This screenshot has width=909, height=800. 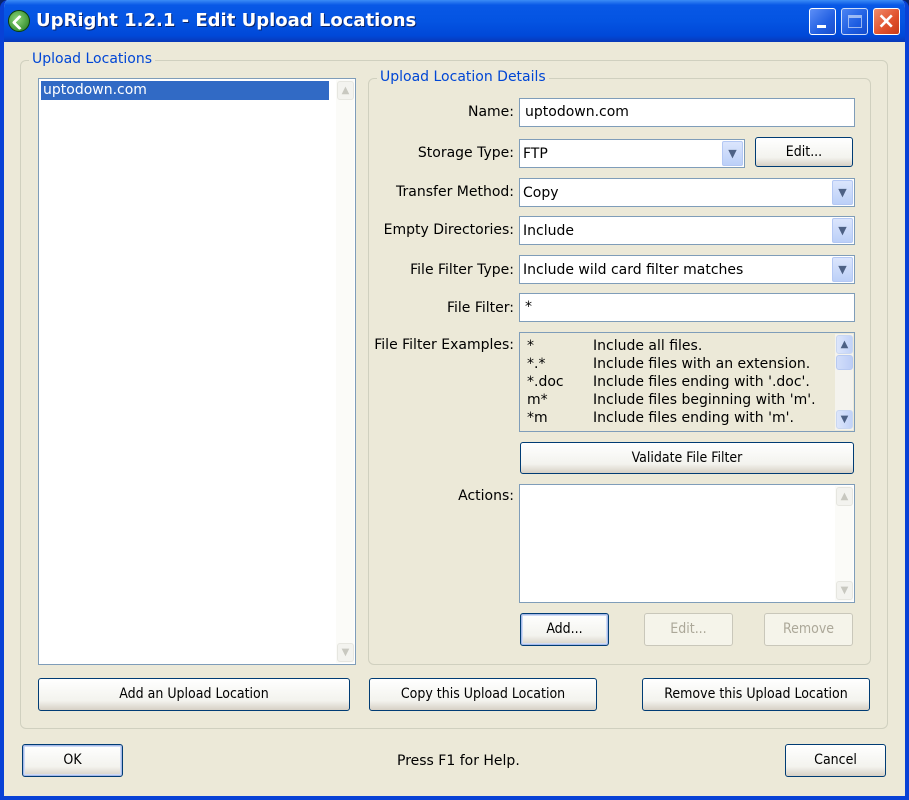 What do you see at coordinates (808, 629) in the screenshot?
I see `remove-action-button: Remove` at bounding box center [808, 629].